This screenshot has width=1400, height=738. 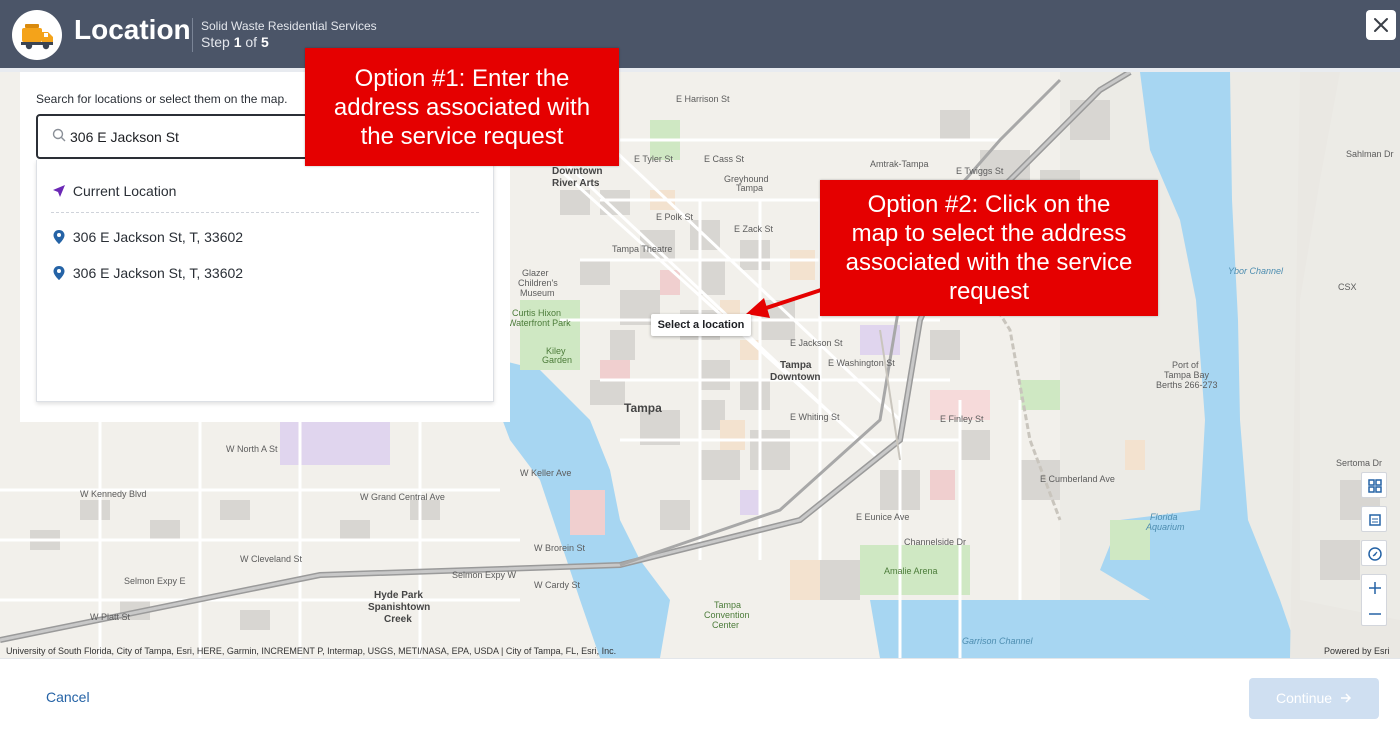 I want to click on continue-button: Continue, so click(x=1314, y=698).